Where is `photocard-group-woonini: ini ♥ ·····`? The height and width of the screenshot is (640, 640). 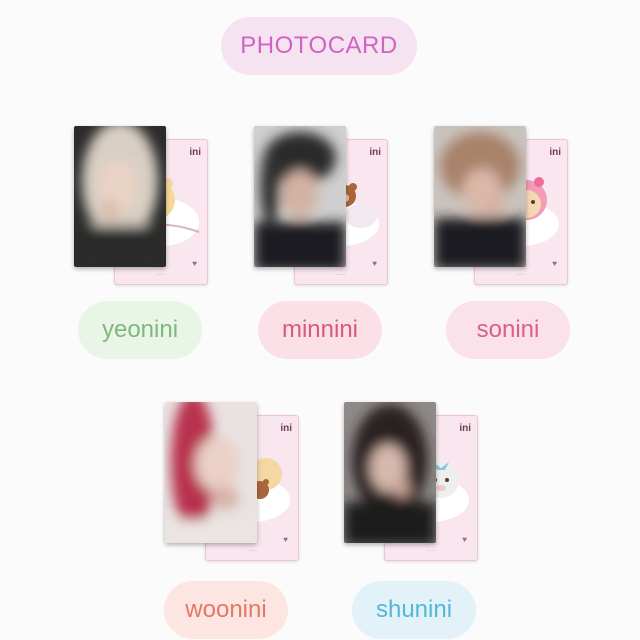
photocard-group-woonini: ini ♥ ····· is located at coordinates (235, 482).